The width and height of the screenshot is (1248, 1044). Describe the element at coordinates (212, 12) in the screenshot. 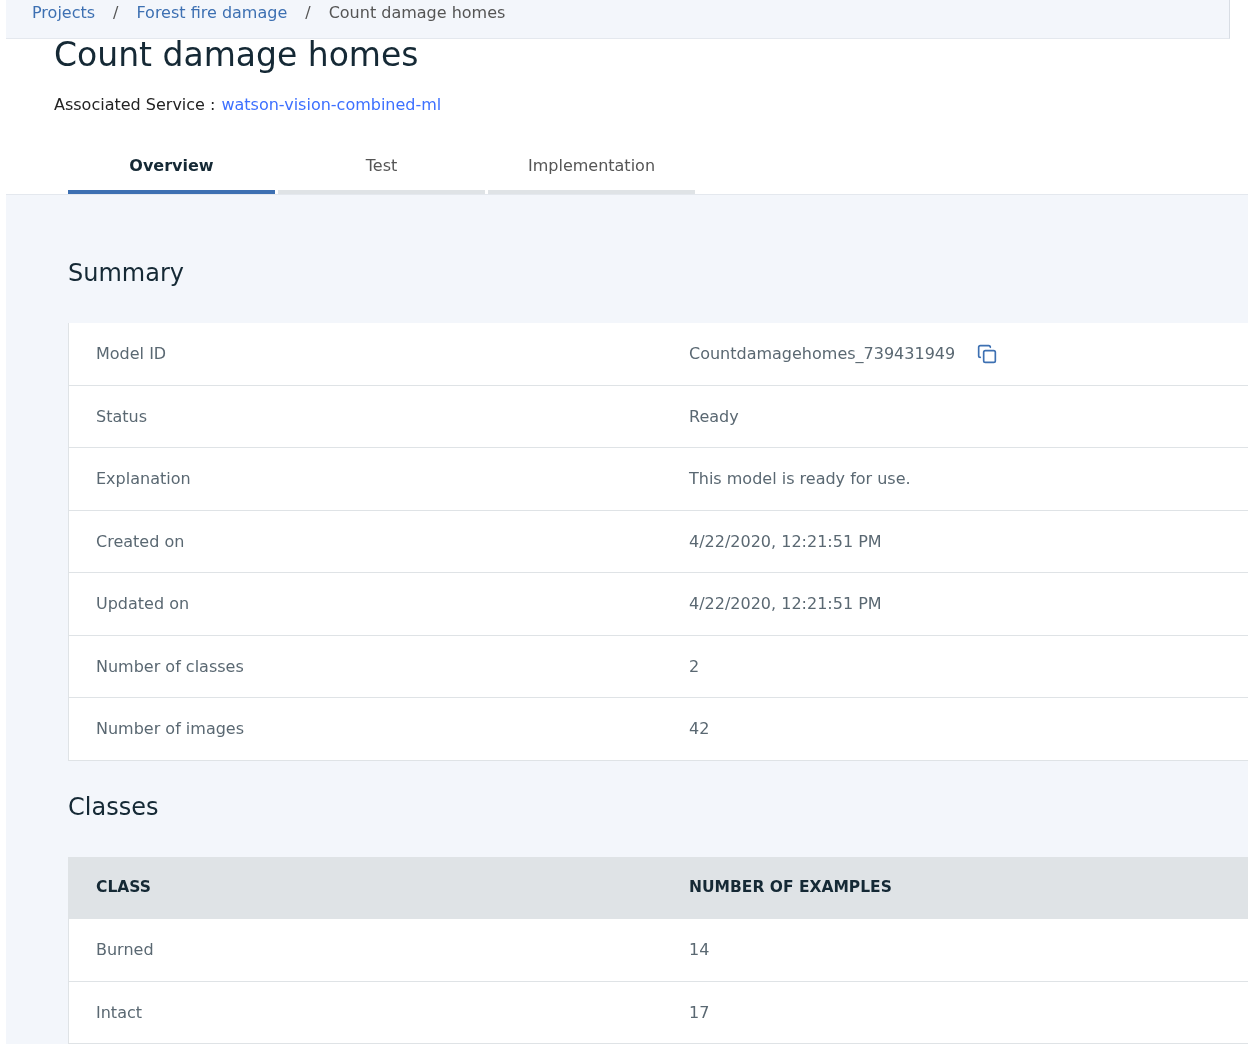

I see `breadcrumb-link: Forest fire damage` at that location.